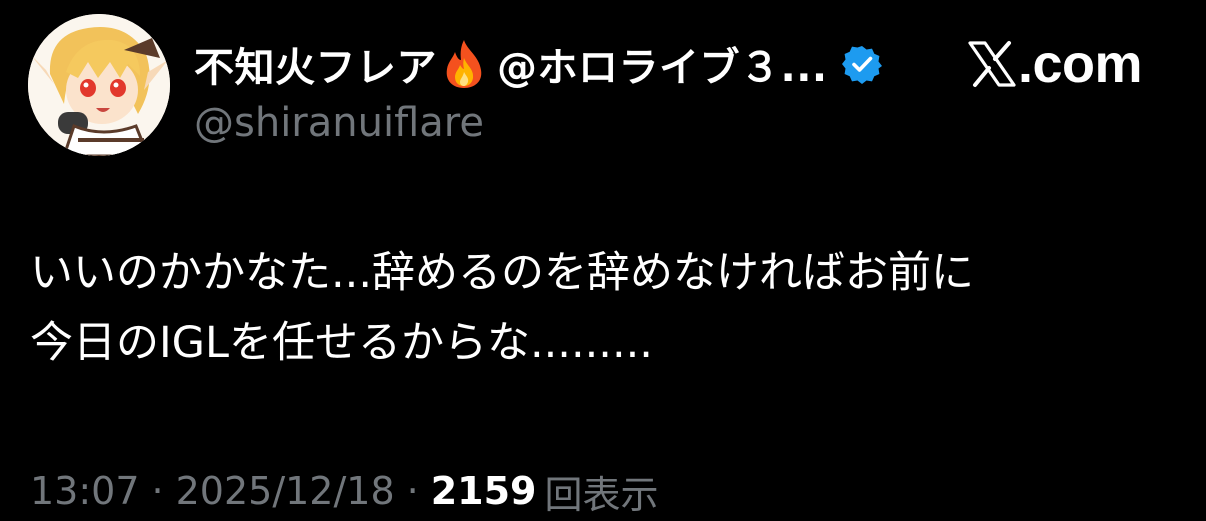  I want to click on avatar-image, so click(99, 85).